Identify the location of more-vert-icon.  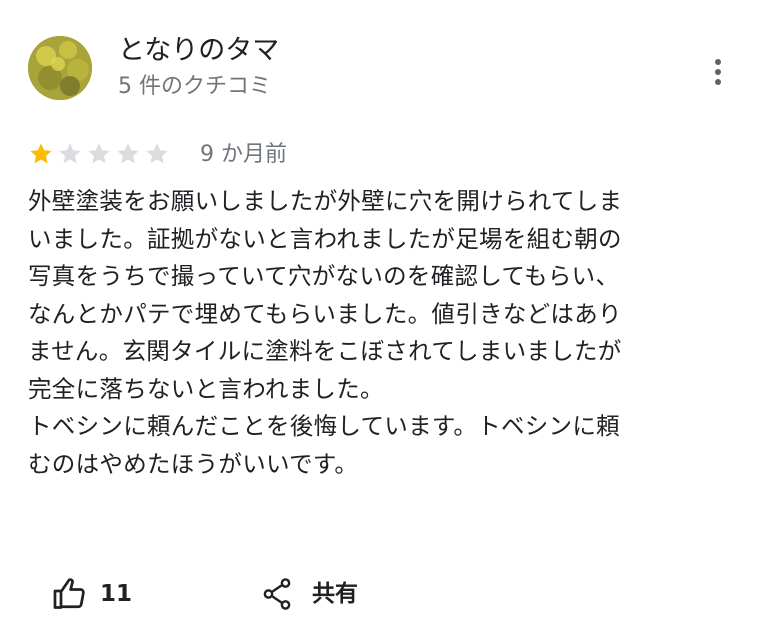
(718, 72).